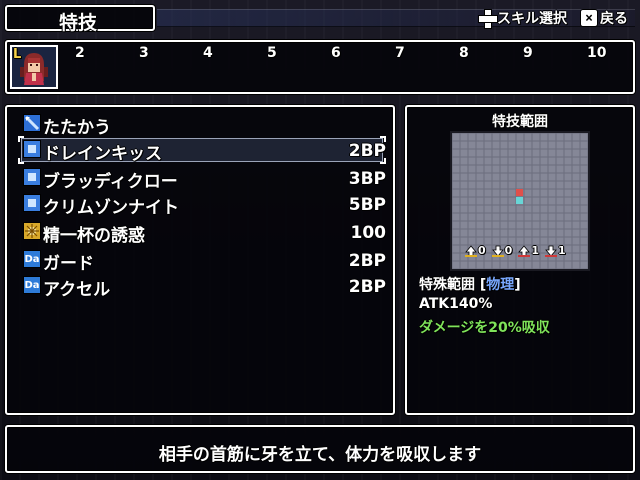 This screenshot has height=480, width=640. I want to click on party-slot-3: 3, so click(144, 53).